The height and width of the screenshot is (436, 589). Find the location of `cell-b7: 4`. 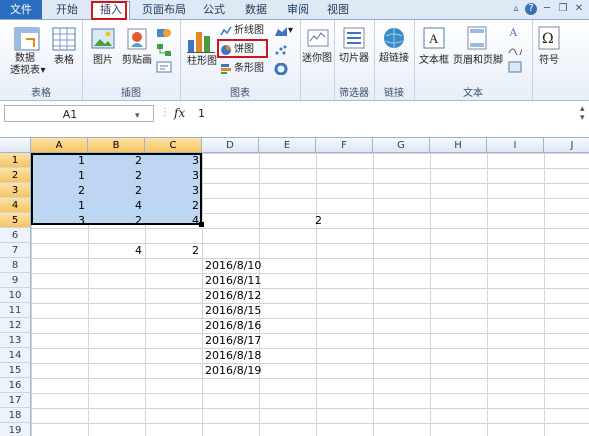

cell-b7: 4 is located at coordinates (116, 250).